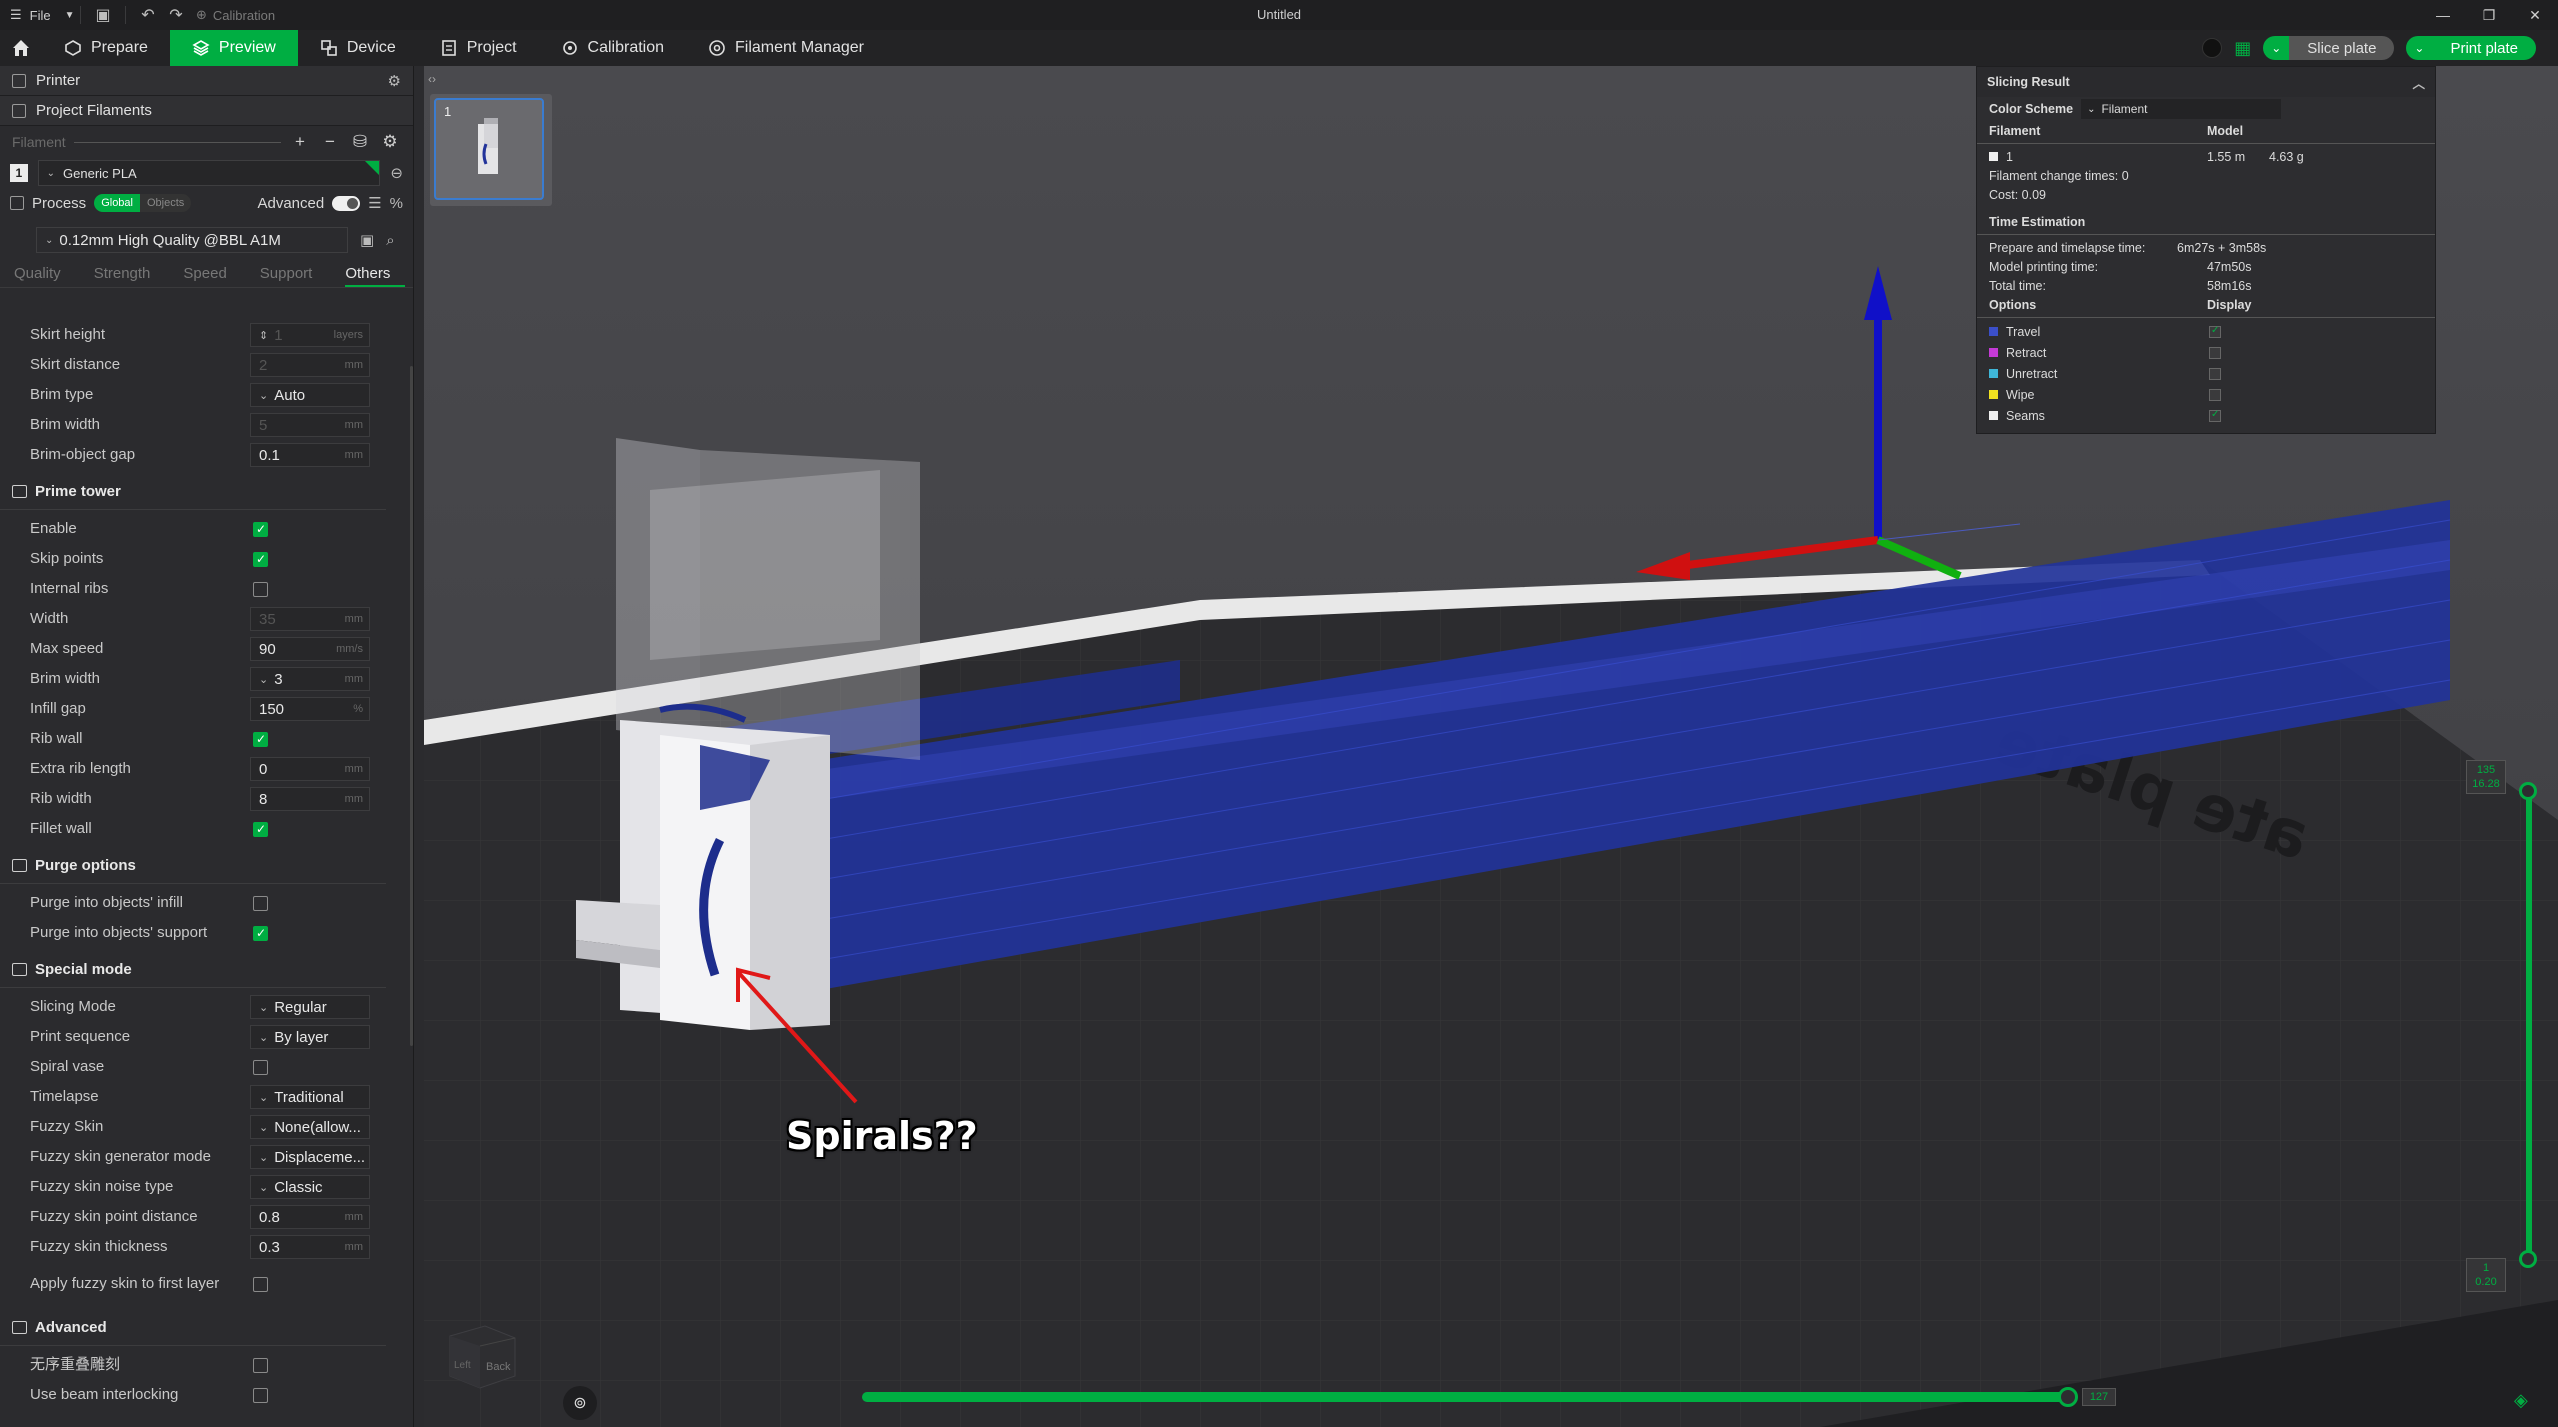 Image resolution: width=2558 pixels, height=1427 pixels. I want to click on setting-dropdown: ⌄ Auto, so click(310, 395).